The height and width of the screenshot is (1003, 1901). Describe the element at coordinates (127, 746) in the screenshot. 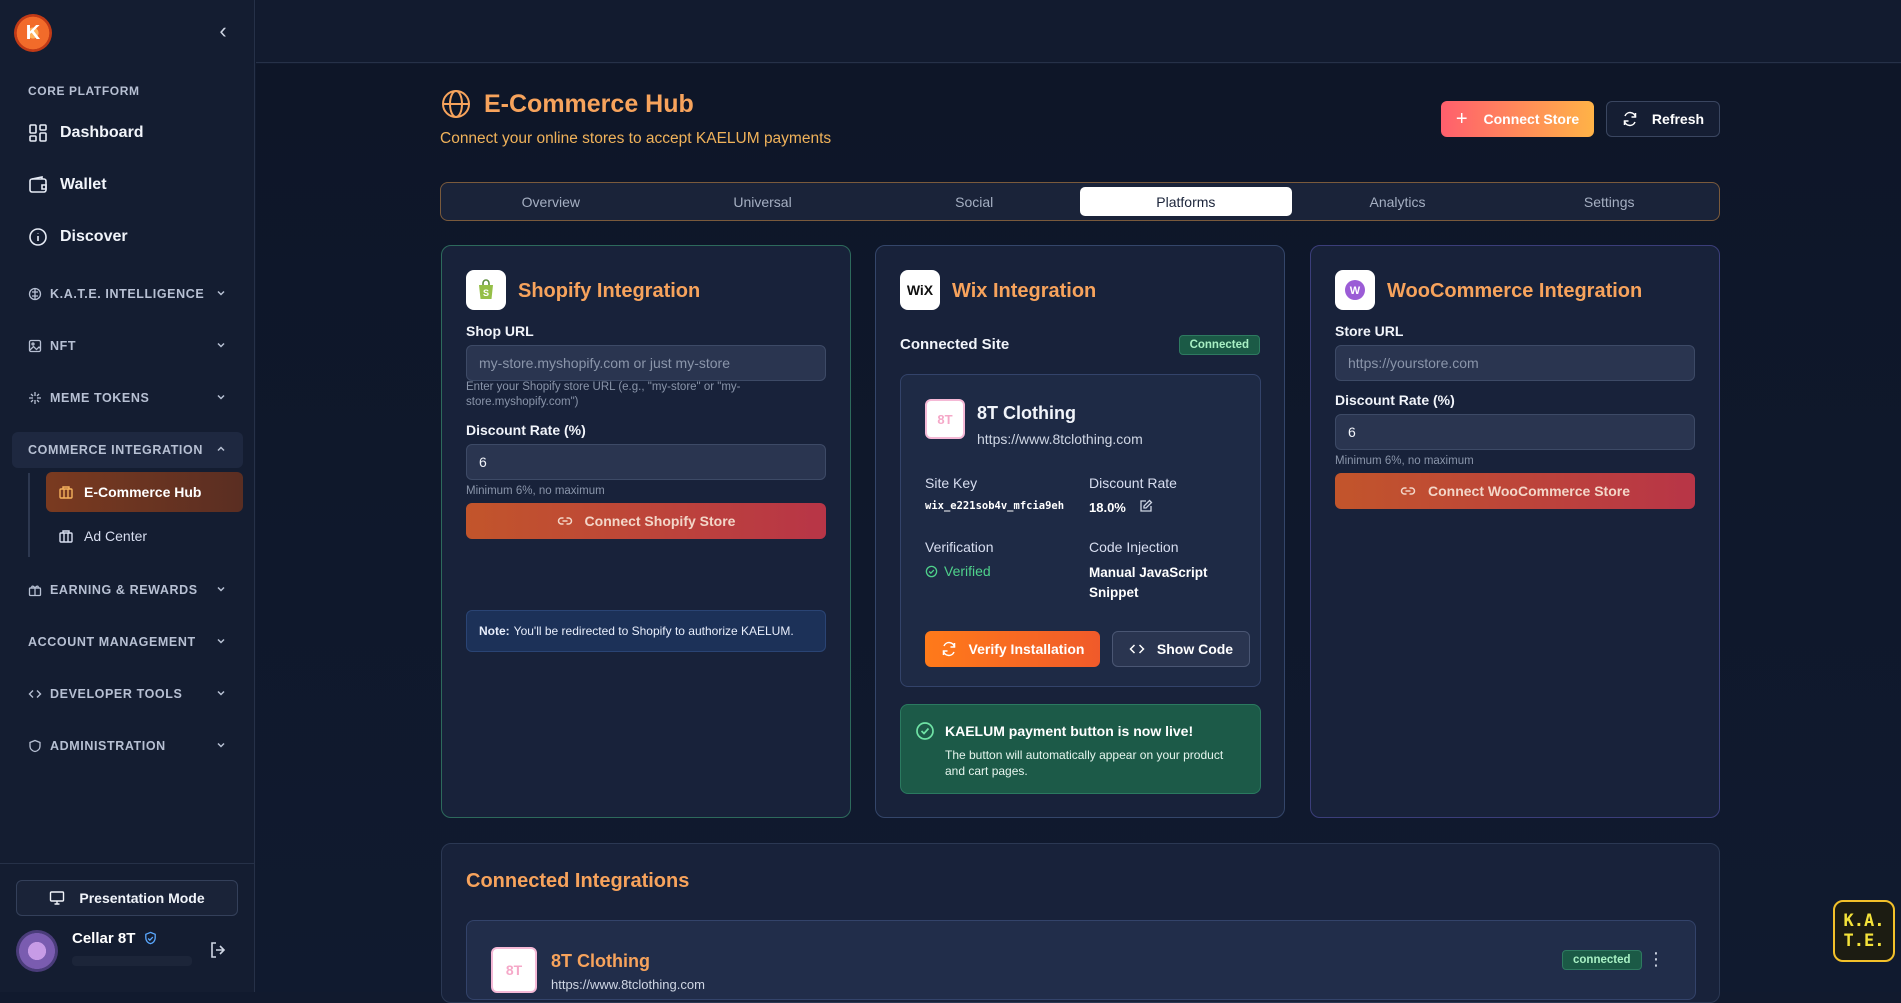

I see `sidebar-group-administration: ADMINISTRATION` at that location.